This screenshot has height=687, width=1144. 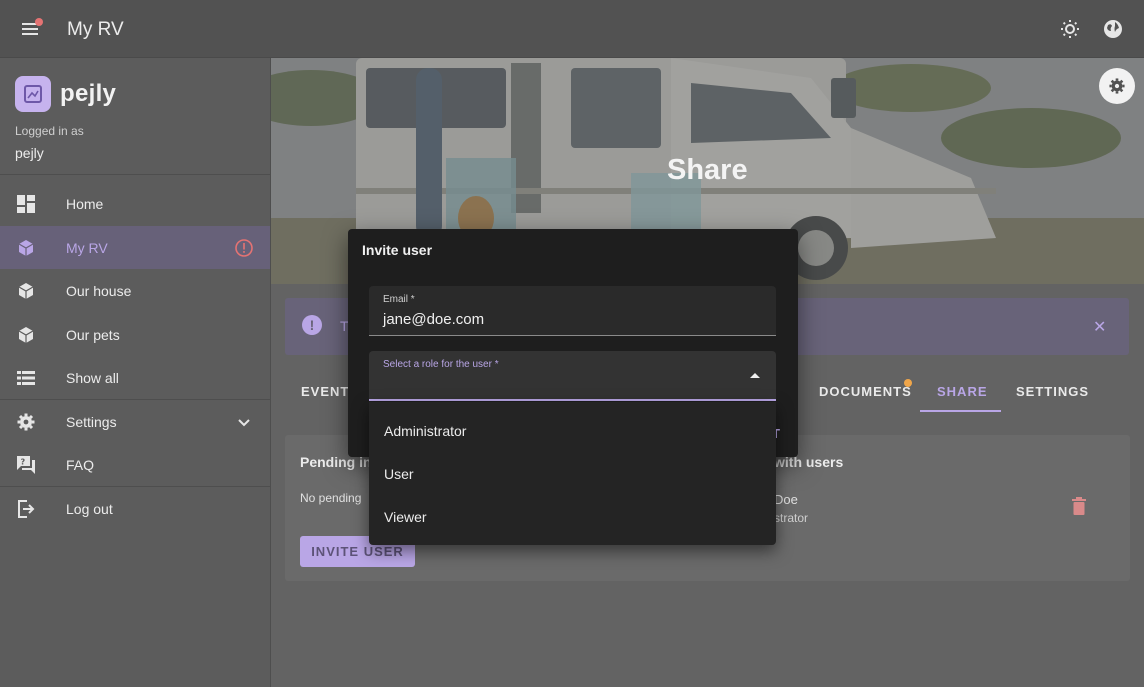 I want to click on trash-icon, so click(x=1079, y=506).